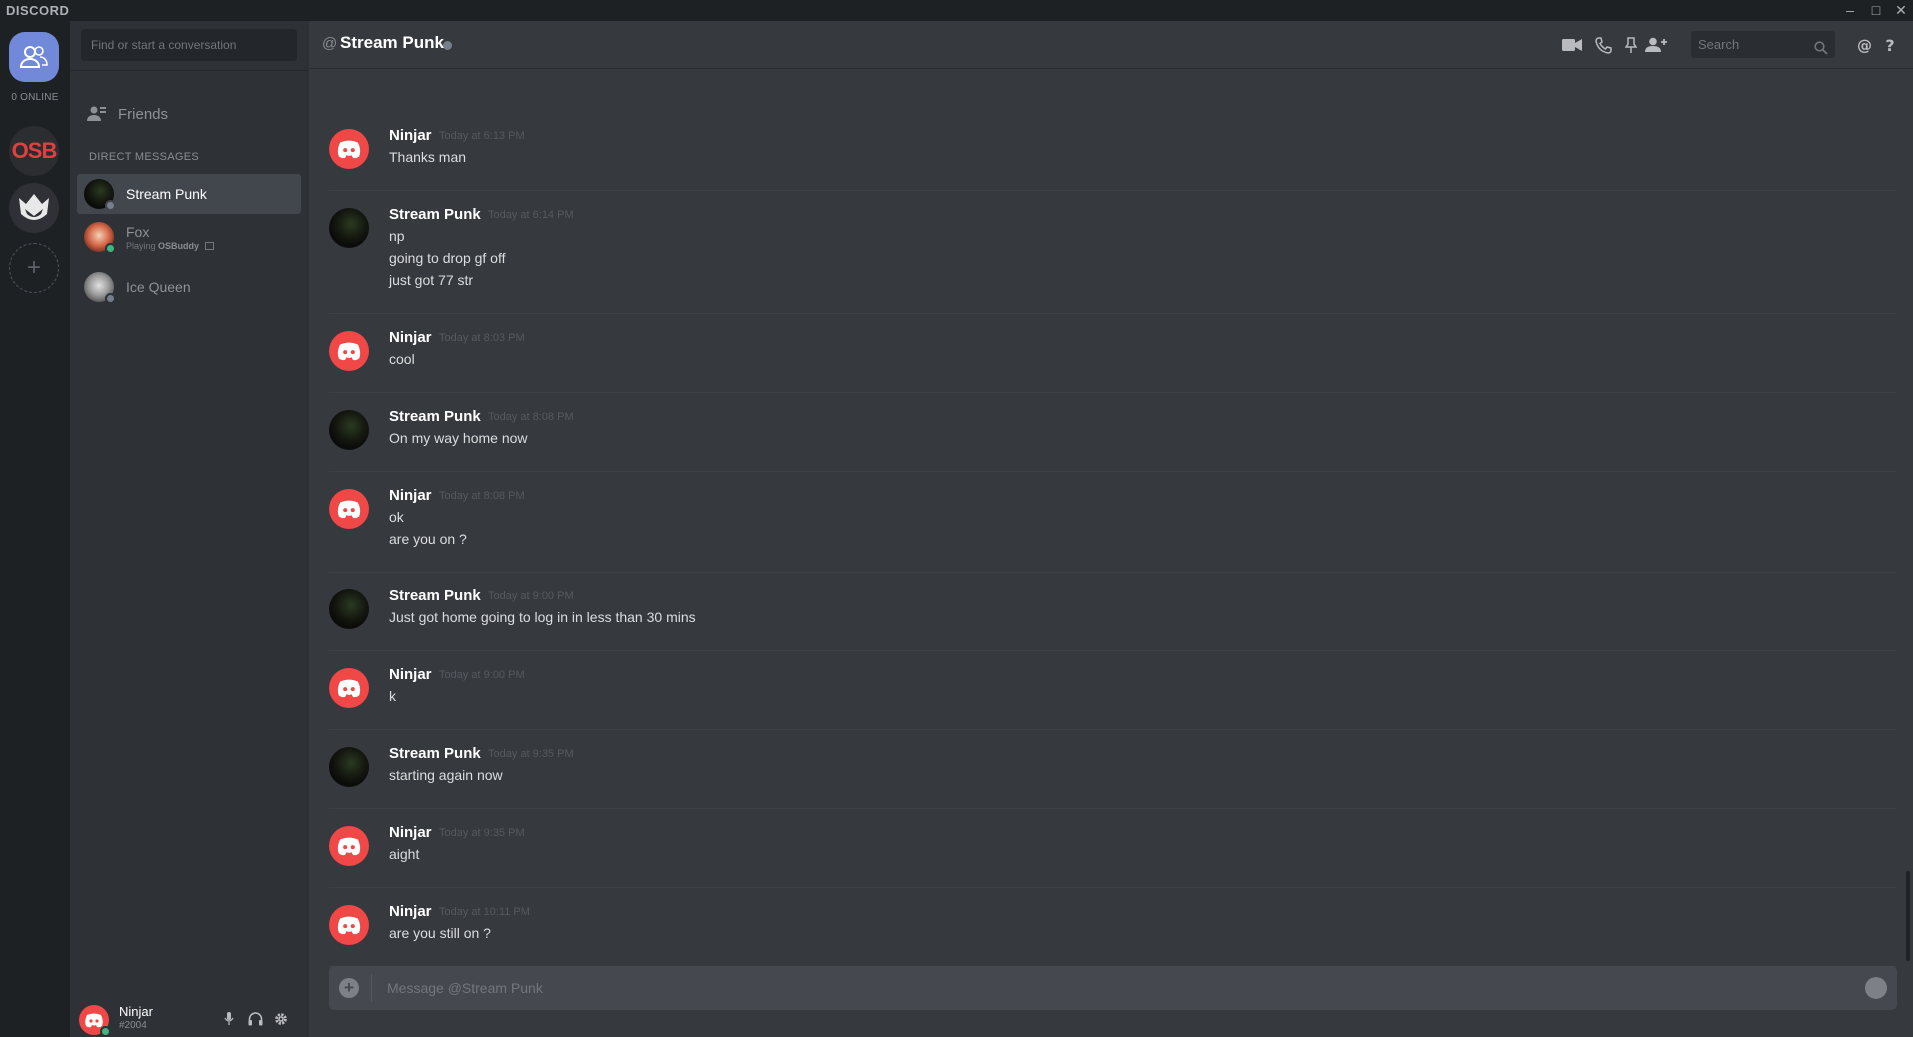 The image size is (1913, 1037). What do you see at coordinates (229, 1019) in the screenshot?
I see `microphone-icon` at bounding box center [229, 1019].